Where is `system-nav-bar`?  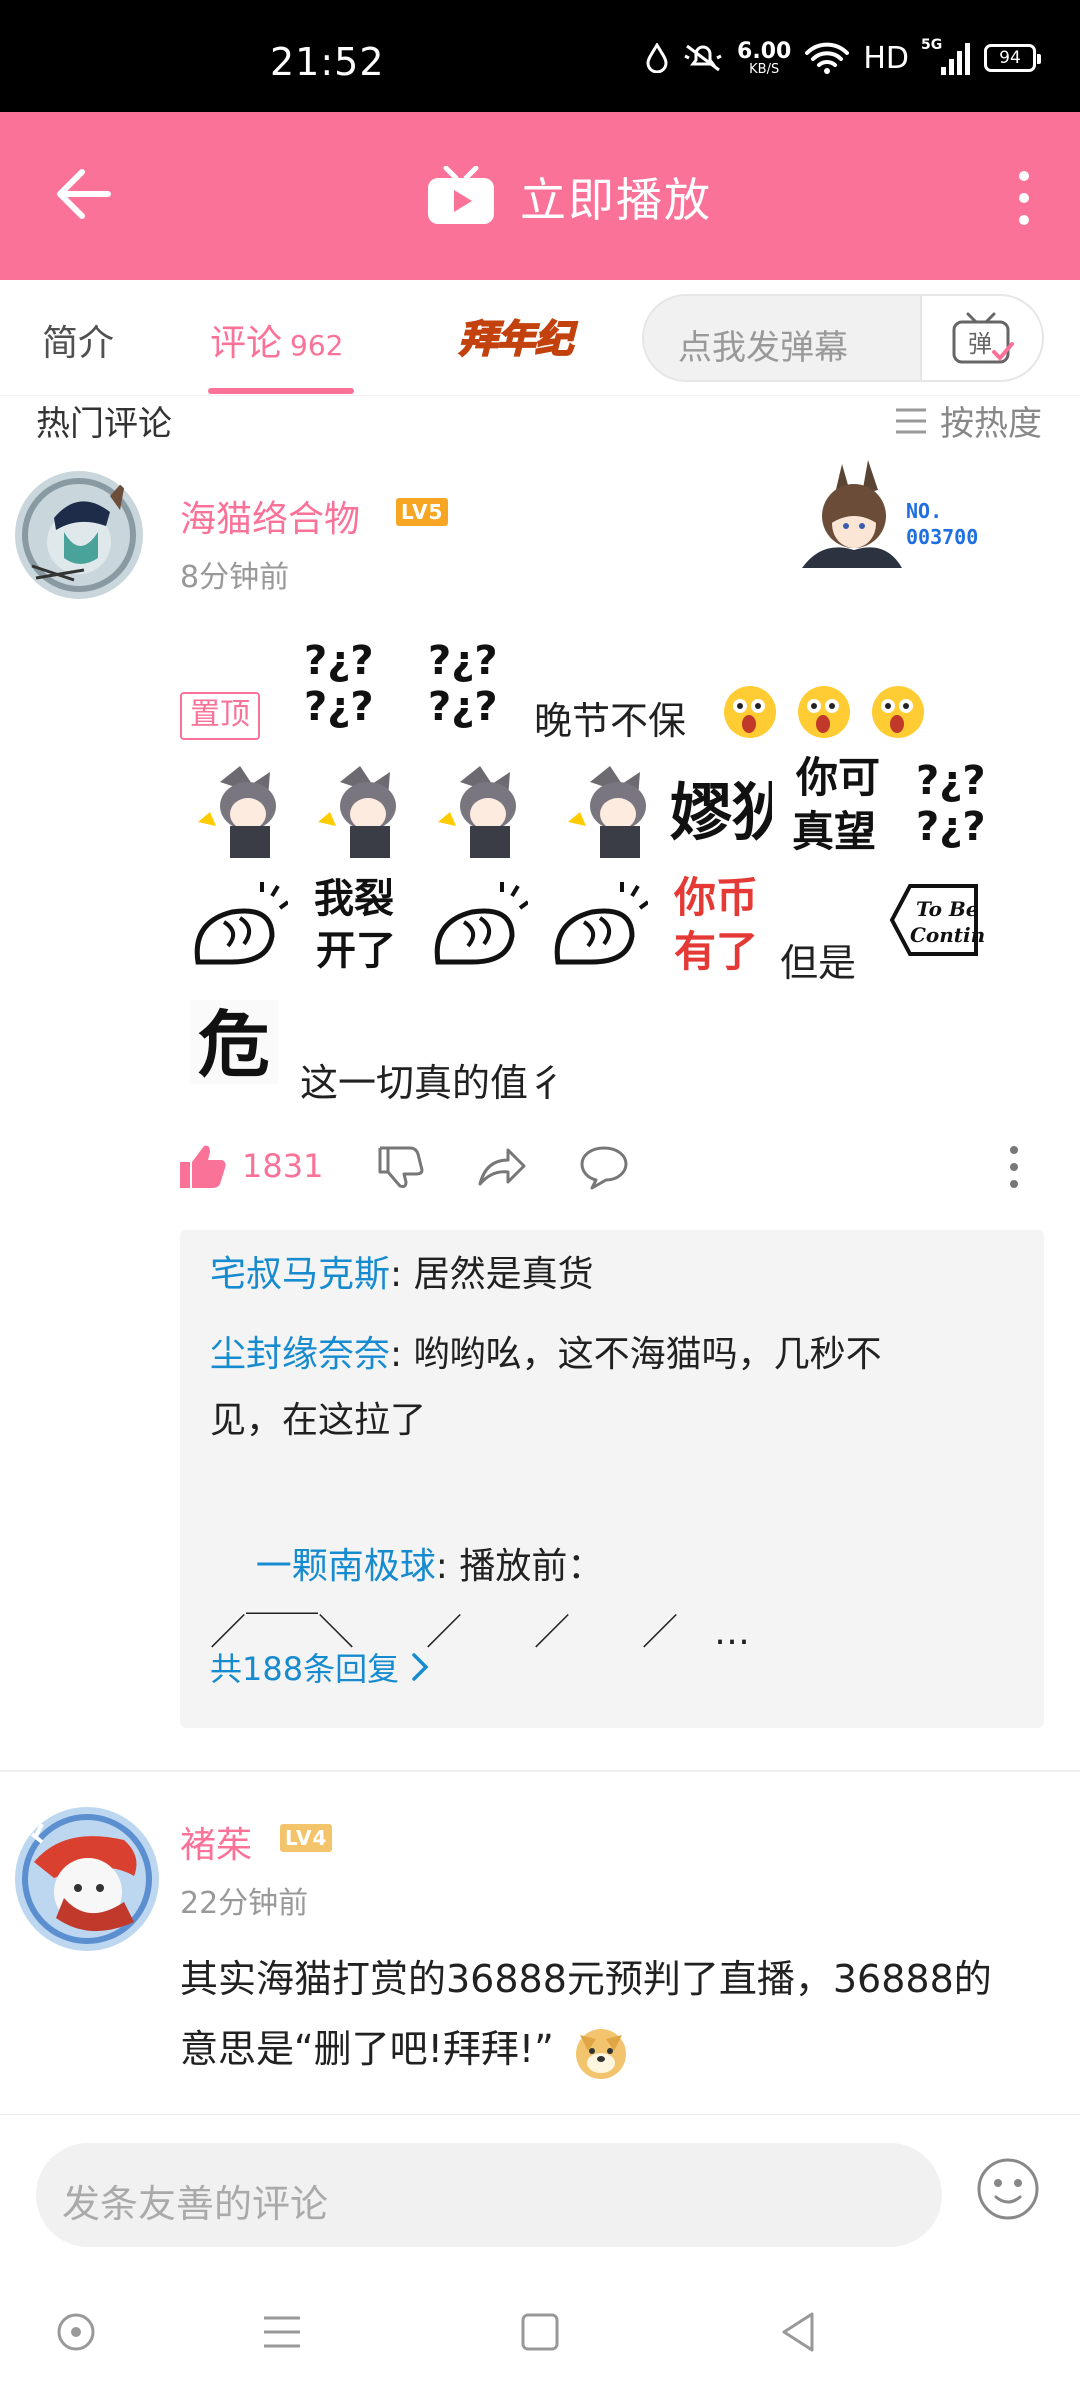 system-nav-bar is located at coordinates (540, 2332).